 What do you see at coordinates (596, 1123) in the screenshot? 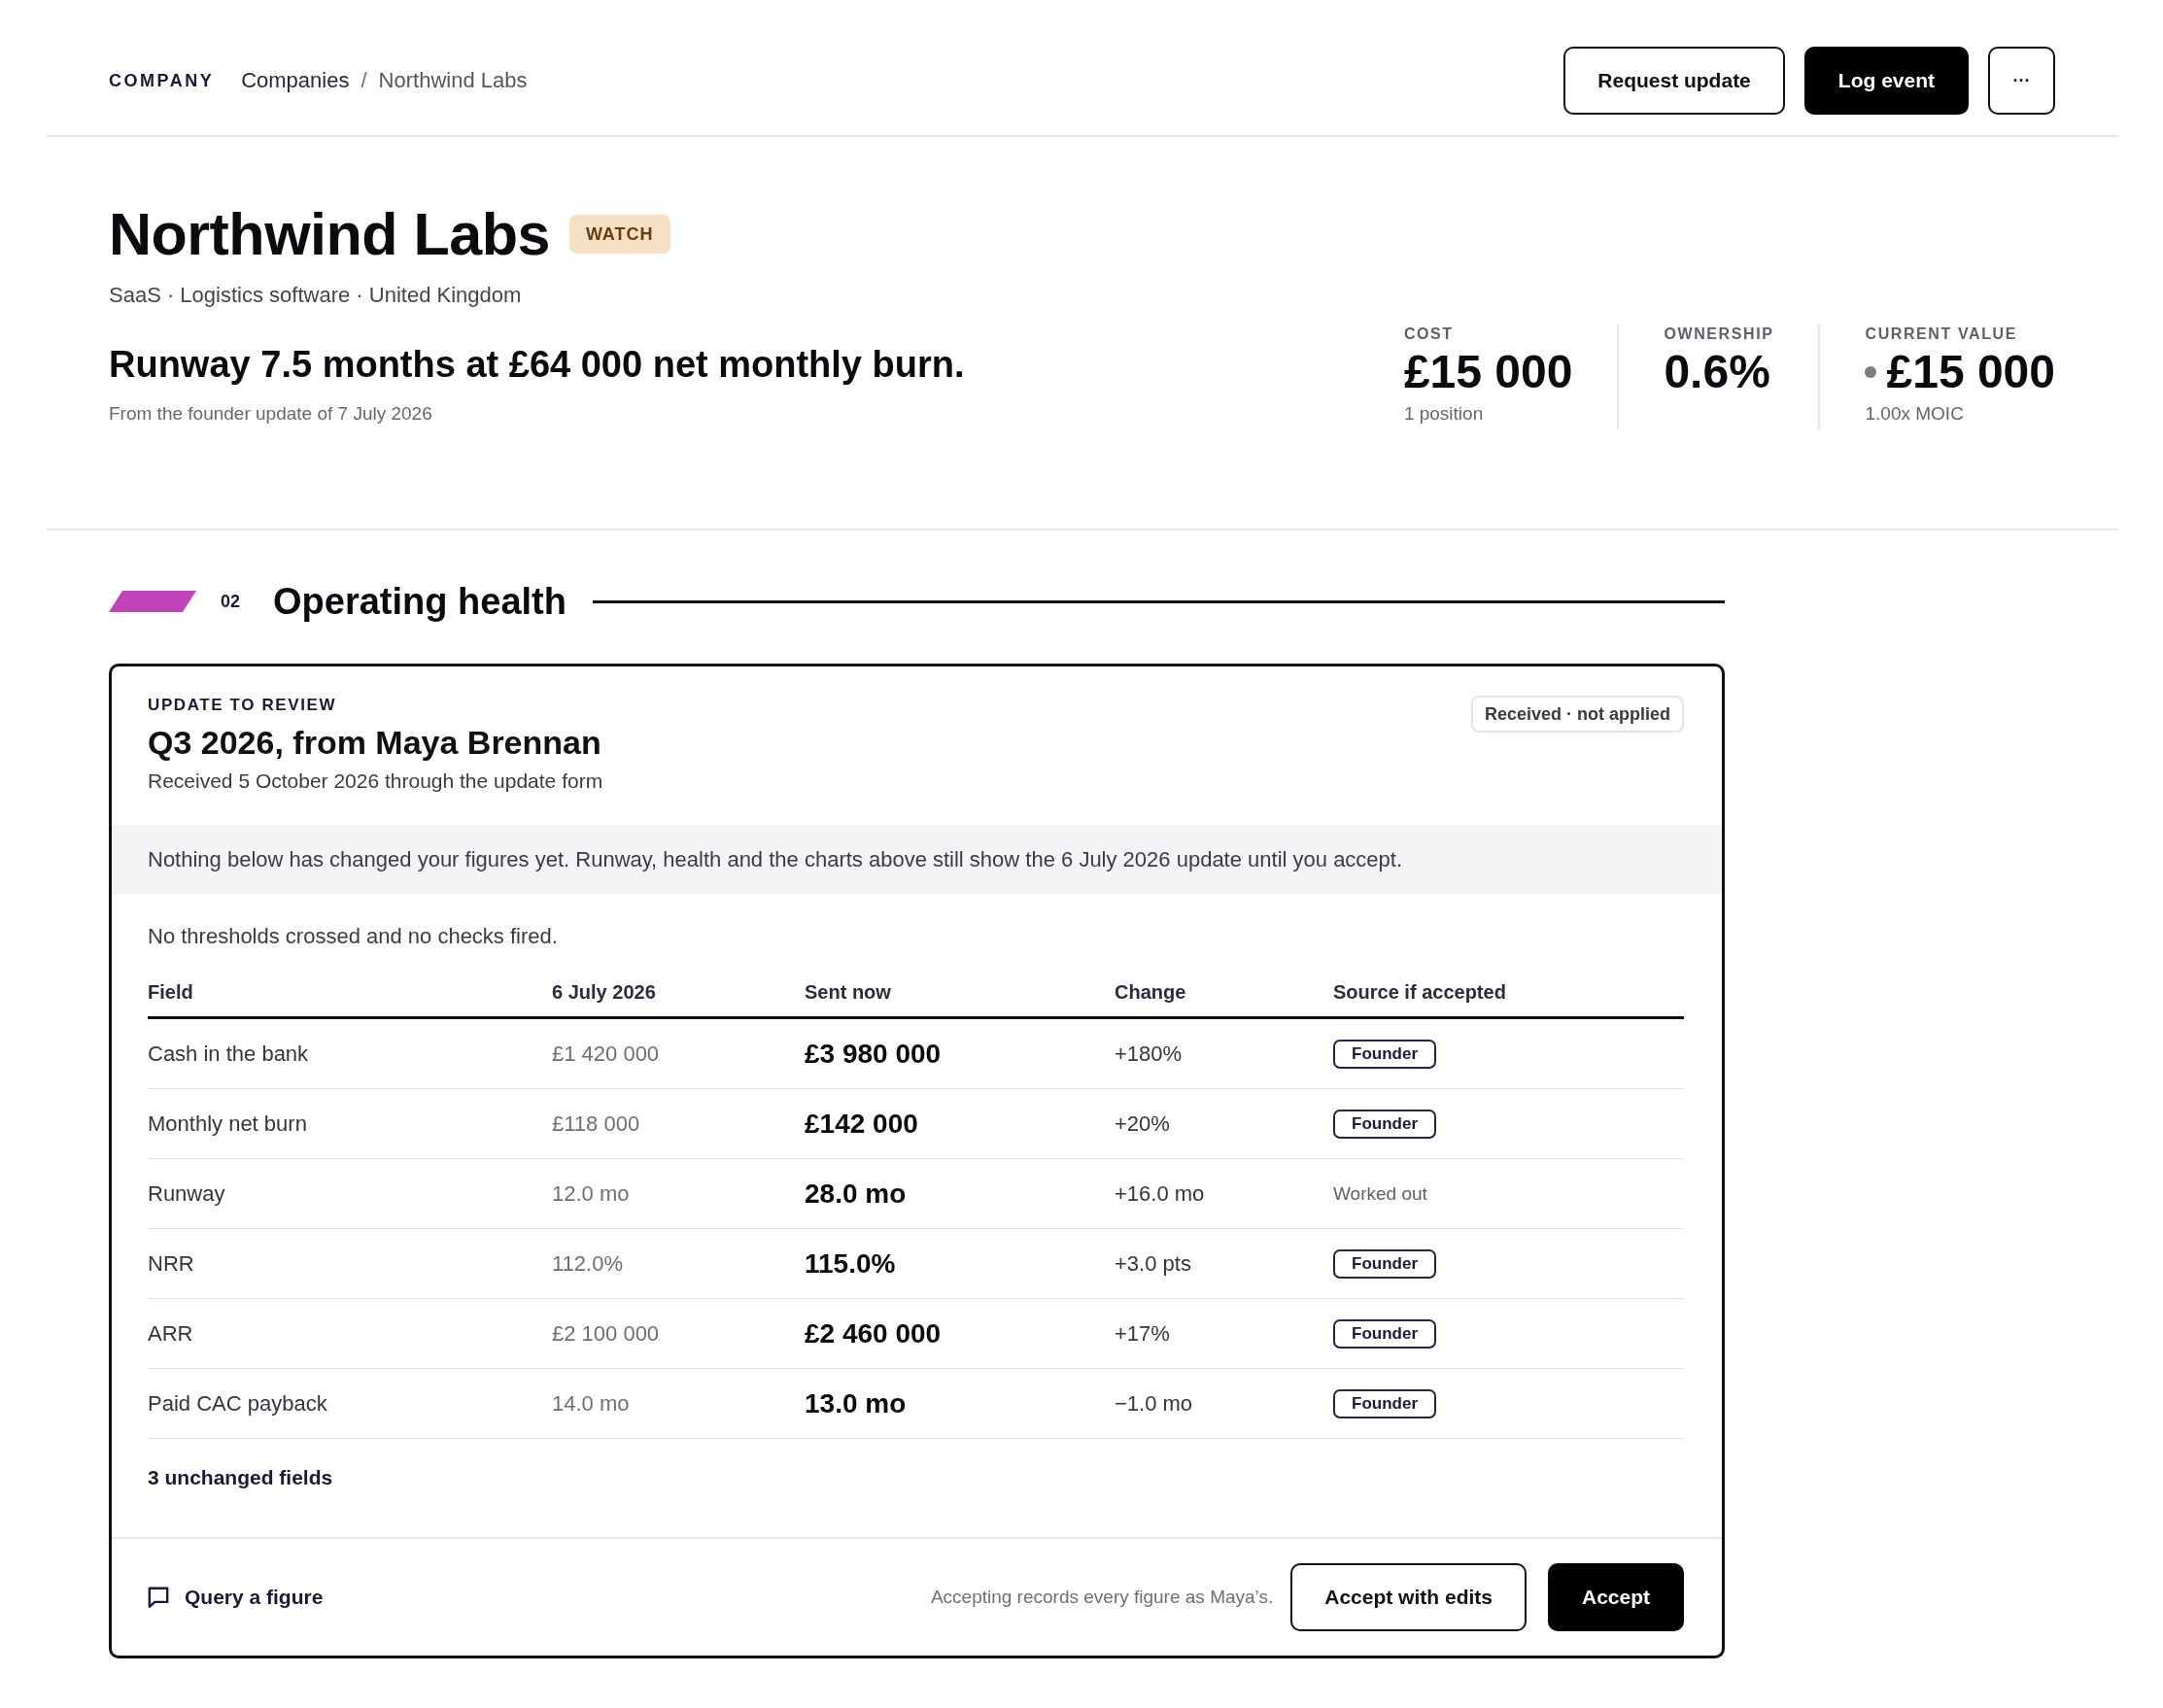
I see `table-cell: £118 000` at bounding box center [596, 1123].